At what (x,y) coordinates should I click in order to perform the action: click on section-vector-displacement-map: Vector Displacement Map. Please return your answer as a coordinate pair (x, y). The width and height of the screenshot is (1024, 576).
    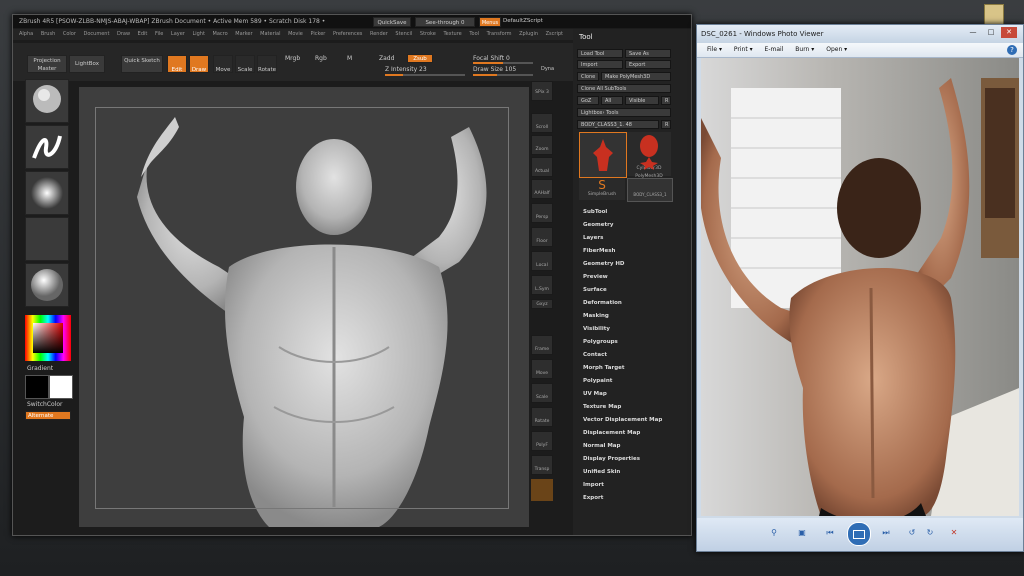
    Looking at the image, I should click on (622, 420).